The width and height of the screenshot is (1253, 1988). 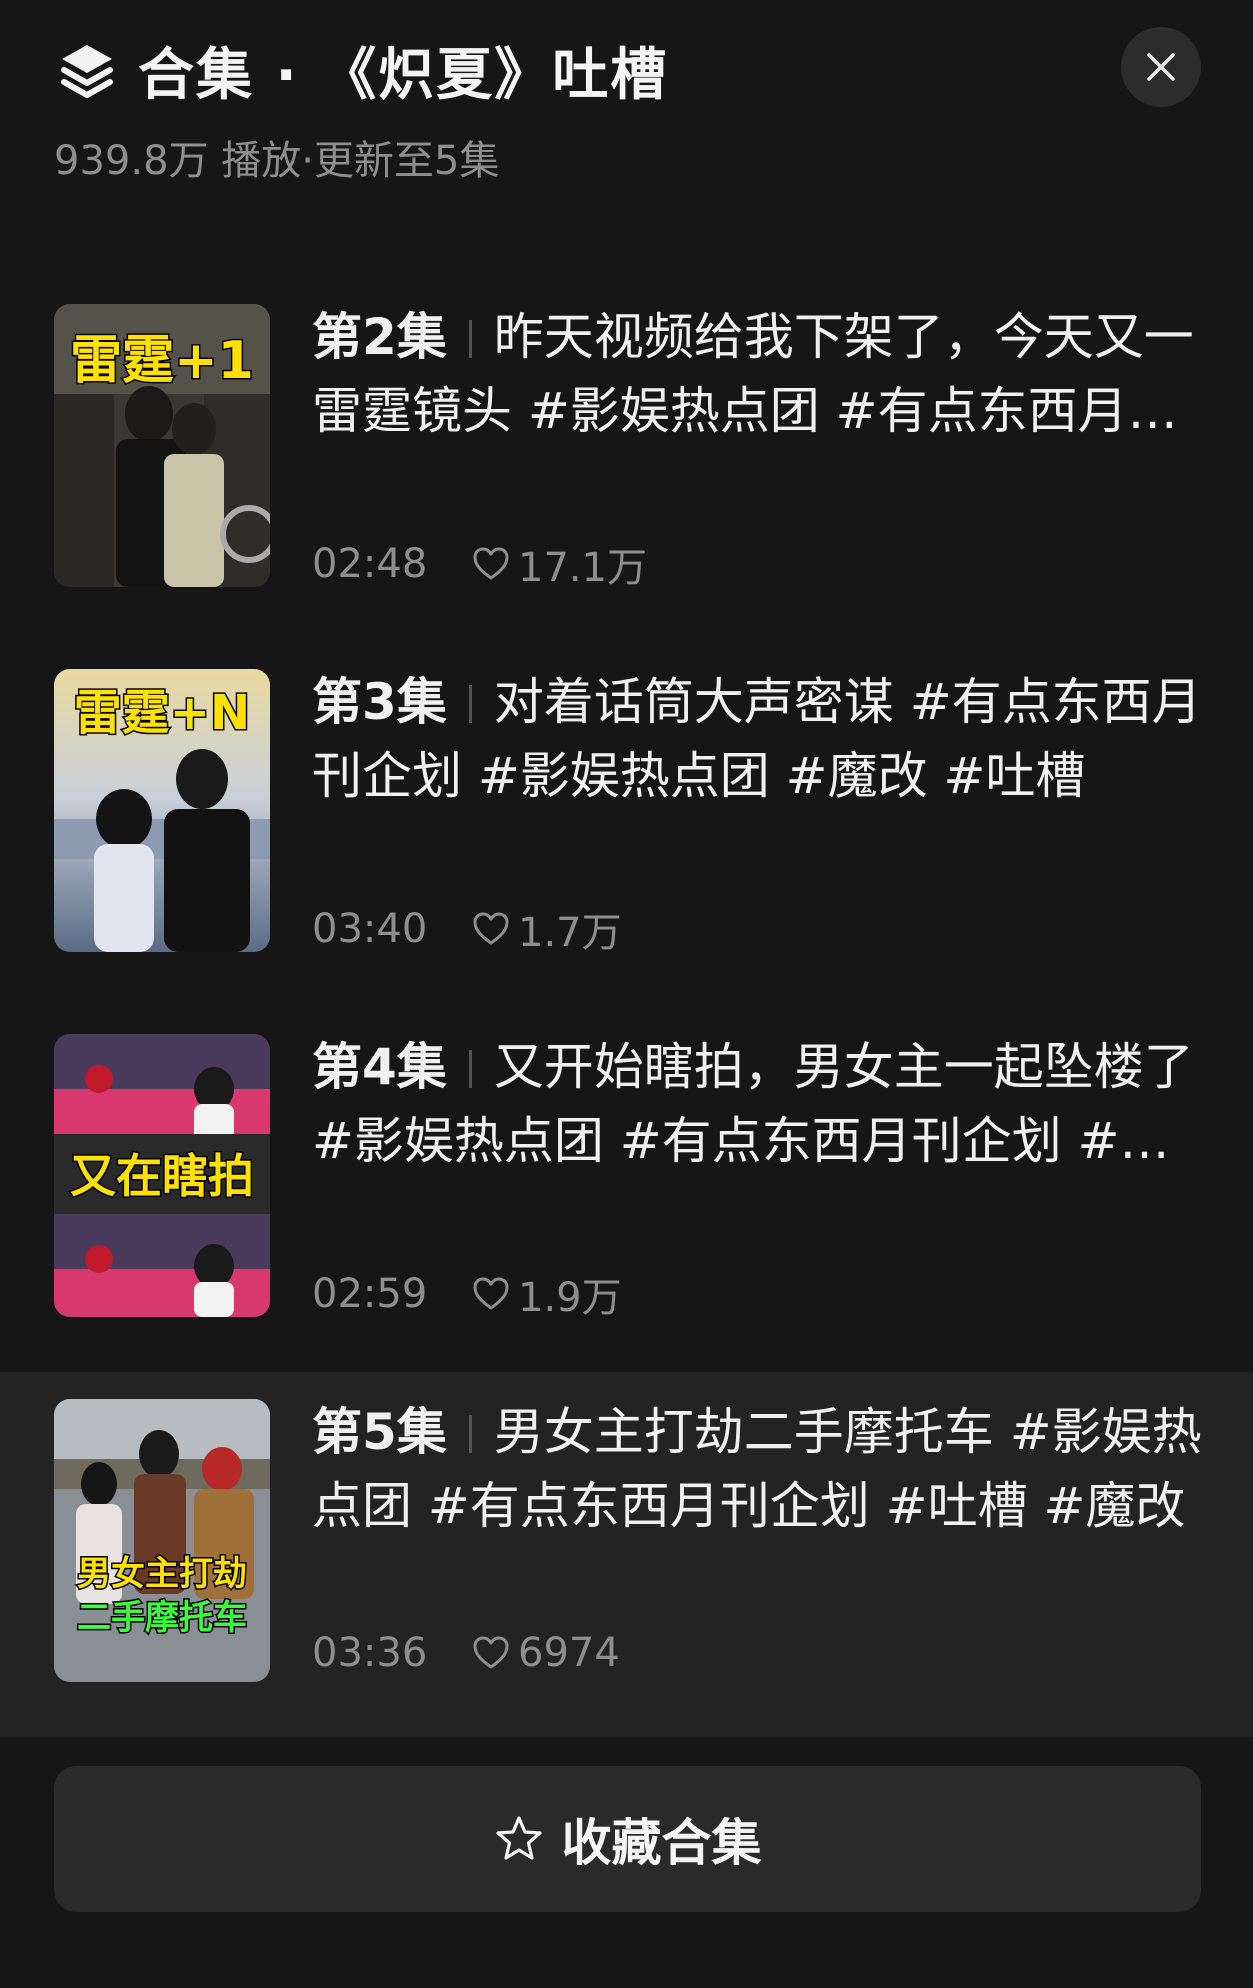 What do you see at coordinates (403, 75) in the screenshot?
I see `collection-title: 合集 · 《炽夏》吐槽` at bounding box center [403, 75].